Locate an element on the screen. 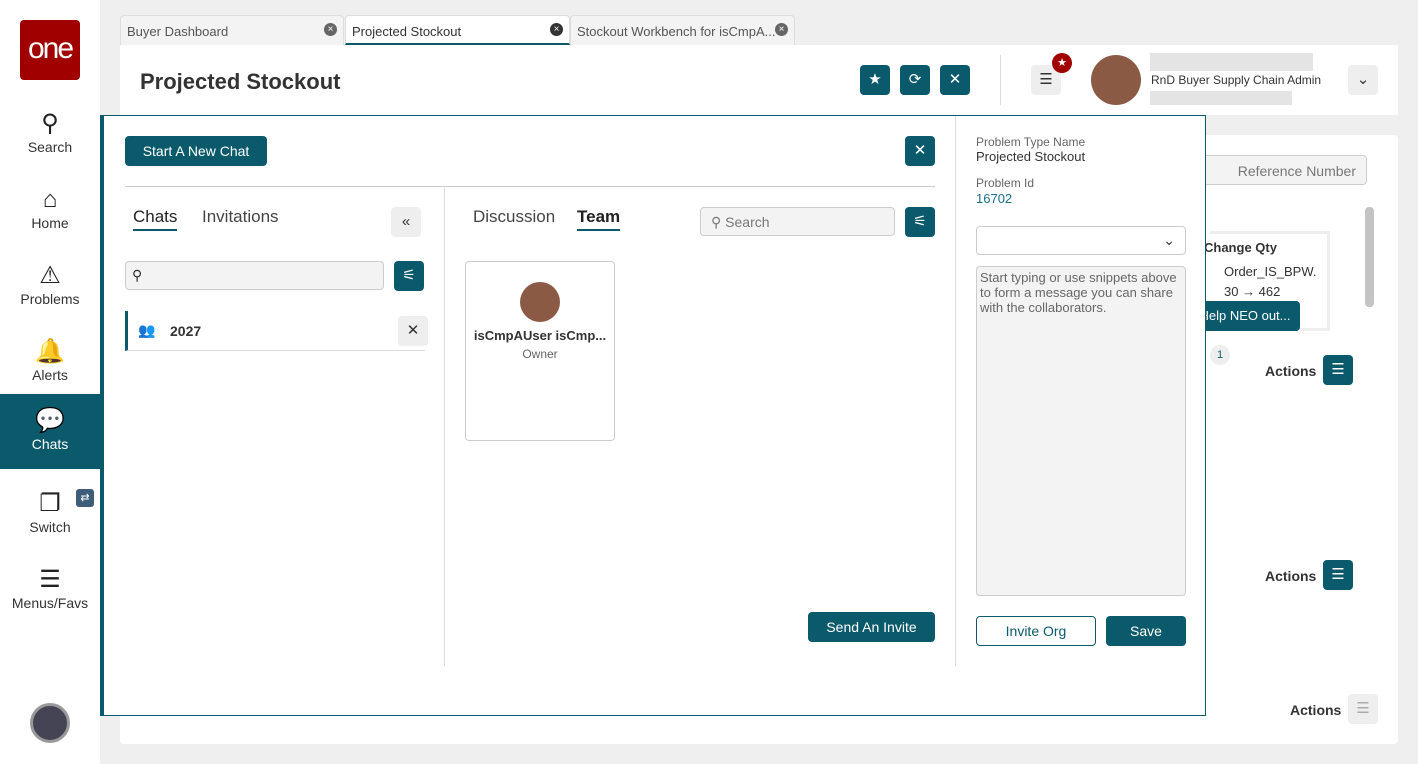 This screenshot has height=764, width=1418. remove-chat-button: ✕ is located at coordinates (413, 331).